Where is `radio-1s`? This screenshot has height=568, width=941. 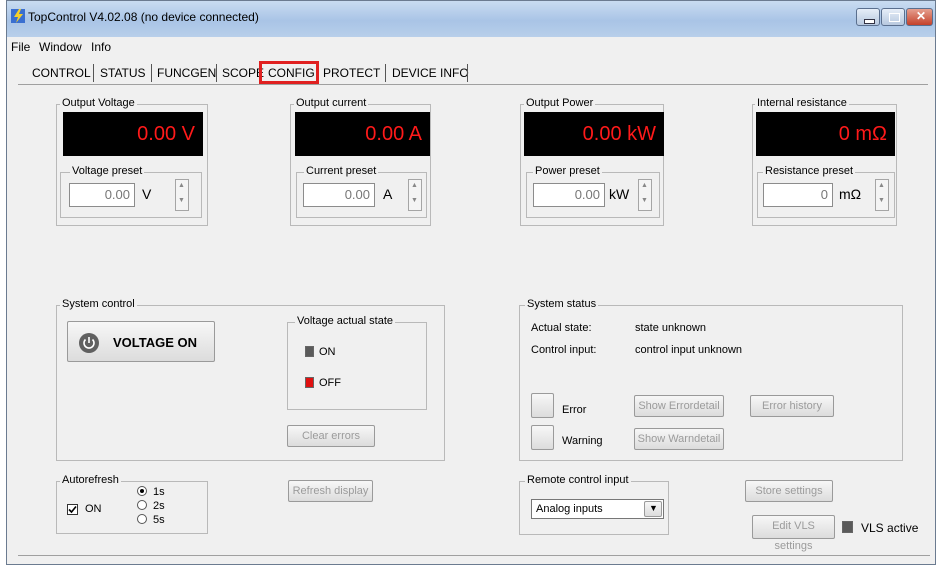
radio-1s is located at coordinates (142, 491).